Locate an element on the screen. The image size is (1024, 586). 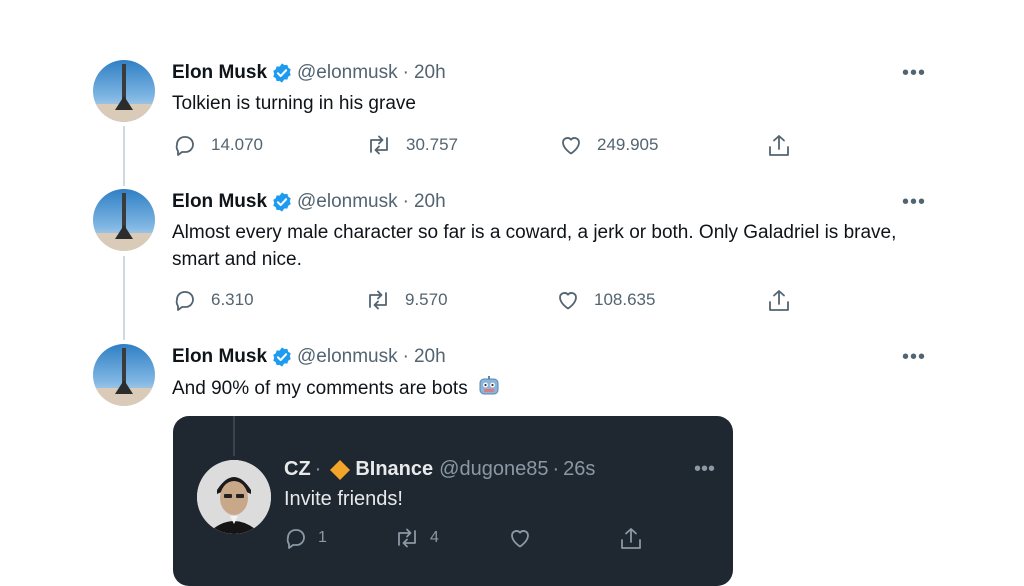
cropped-actions-row is located at coordinates (493, 421).